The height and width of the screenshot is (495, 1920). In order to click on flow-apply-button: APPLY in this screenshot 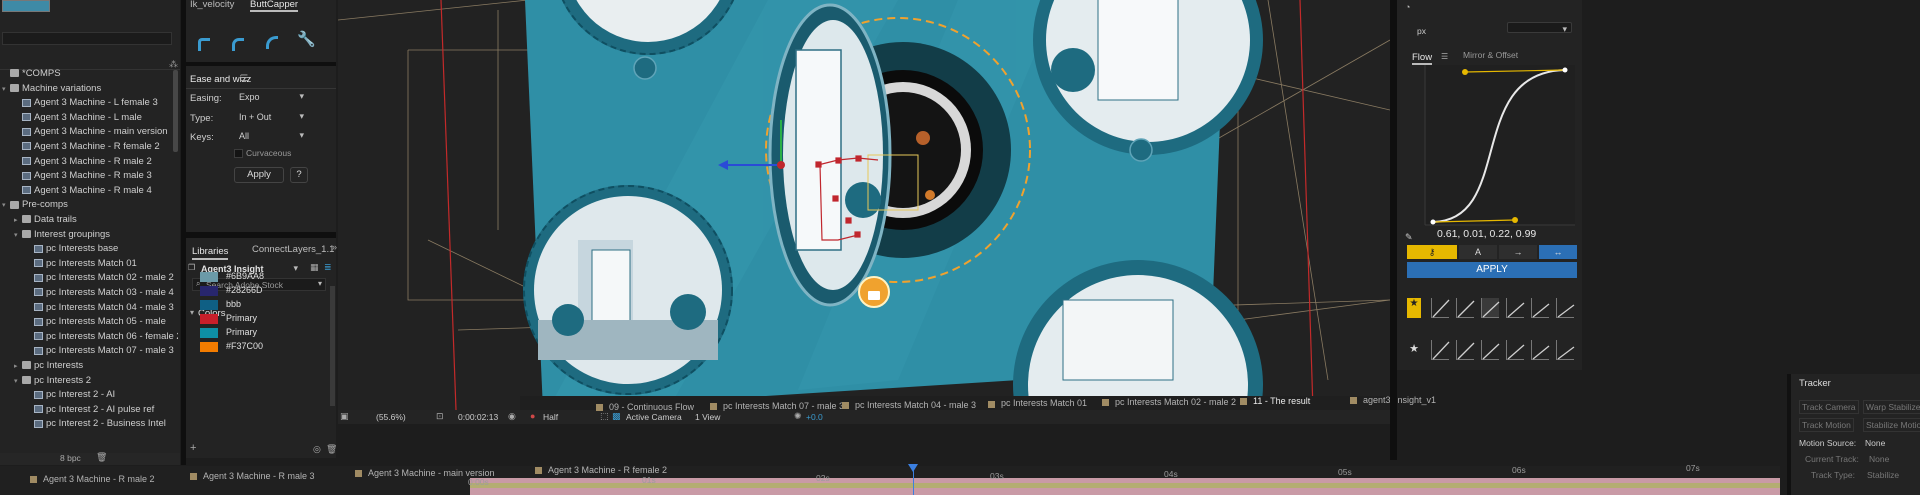, I will do `click(1492, 270)`.